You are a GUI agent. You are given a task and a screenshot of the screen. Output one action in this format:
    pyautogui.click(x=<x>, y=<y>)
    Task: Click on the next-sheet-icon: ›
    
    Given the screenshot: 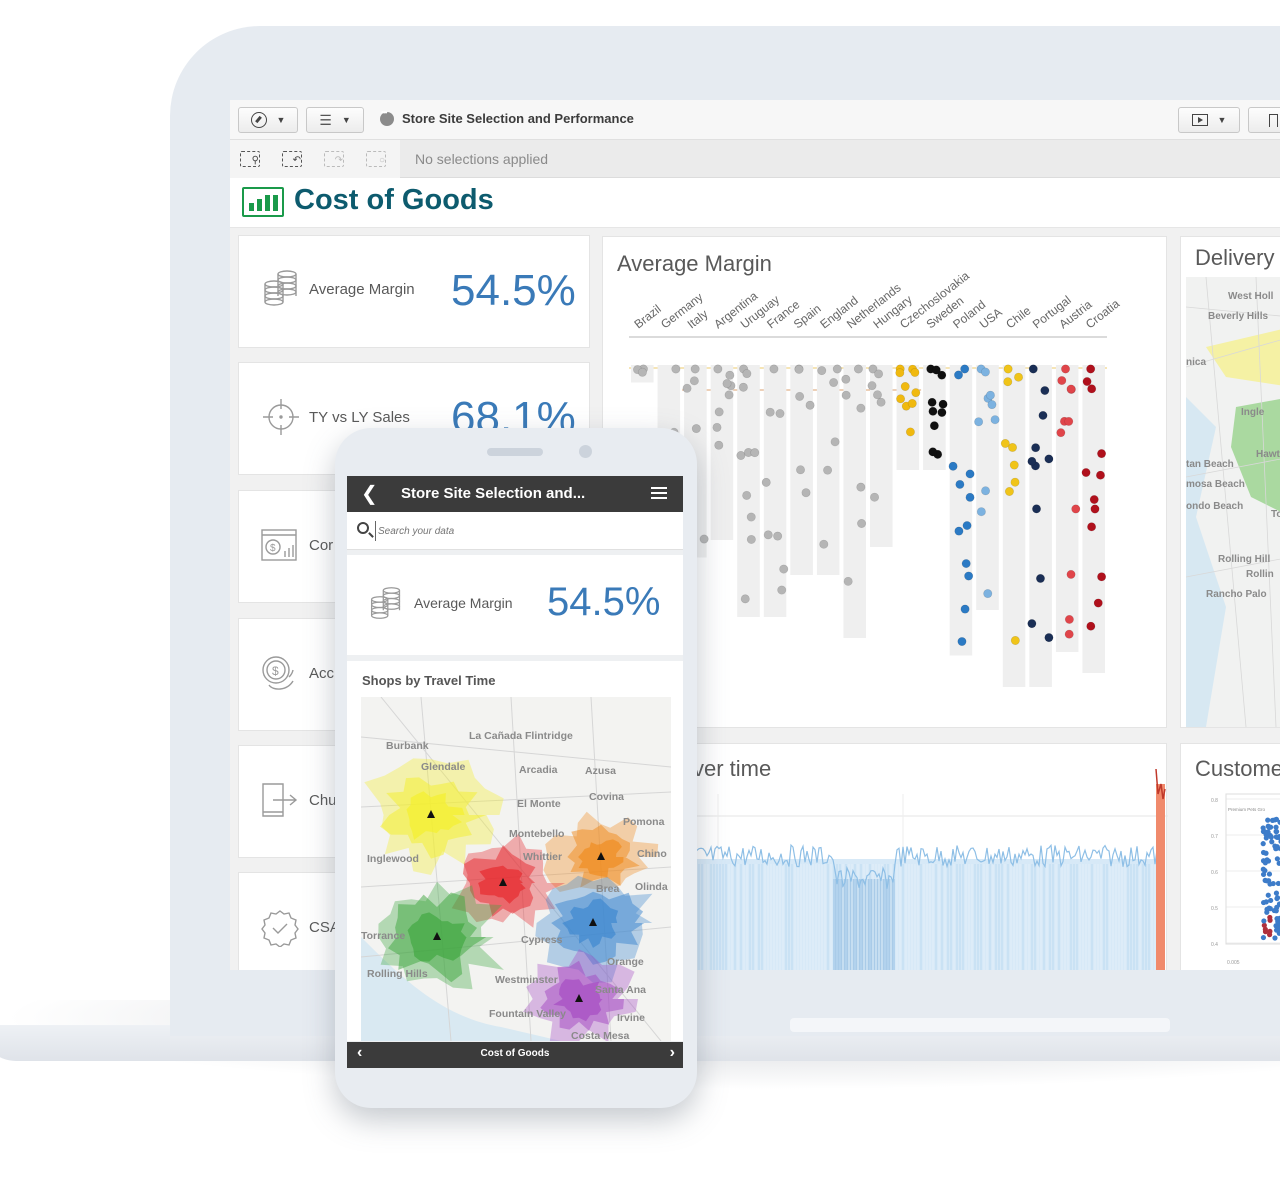 What is the action you would take?
    pyautogui.click(x=672, y=1053)
    